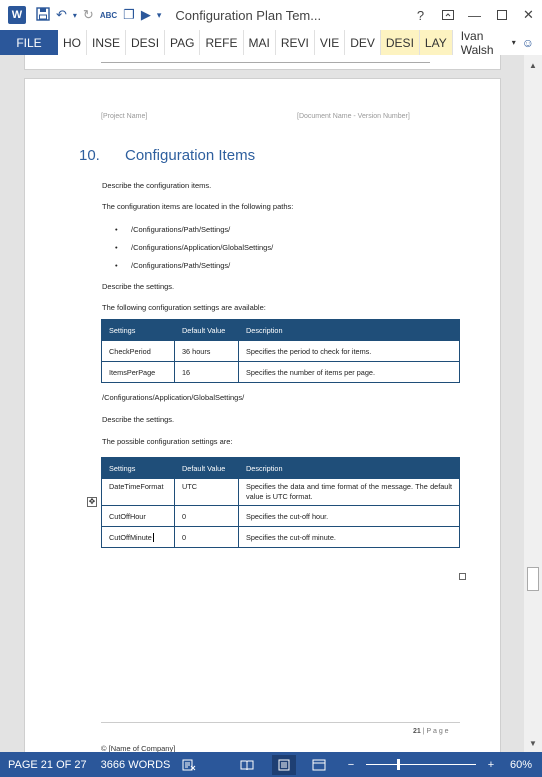  What do you see at coordinates (462, 576) in the screenshot?
I see `table-resize-handle-icon` at bounding box center [462, 576].